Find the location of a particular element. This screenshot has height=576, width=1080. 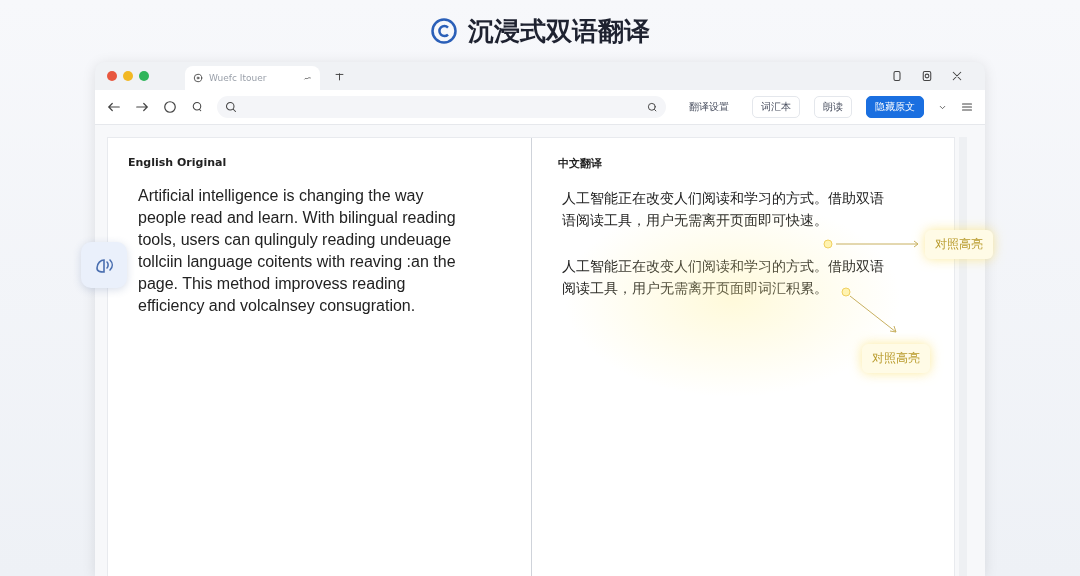

copyright-logo-icon is located at coordinates (444, 31).